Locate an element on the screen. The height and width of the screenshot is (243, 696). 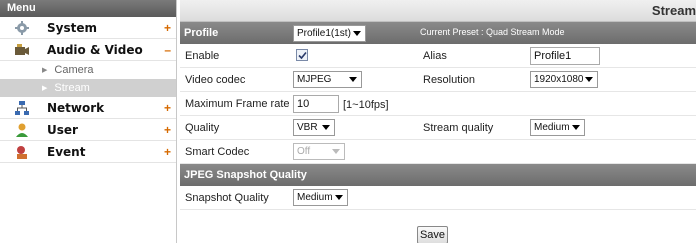
current-preset-text: Current Preset : Quad Stream Mode is located at coordinates (492, 32).